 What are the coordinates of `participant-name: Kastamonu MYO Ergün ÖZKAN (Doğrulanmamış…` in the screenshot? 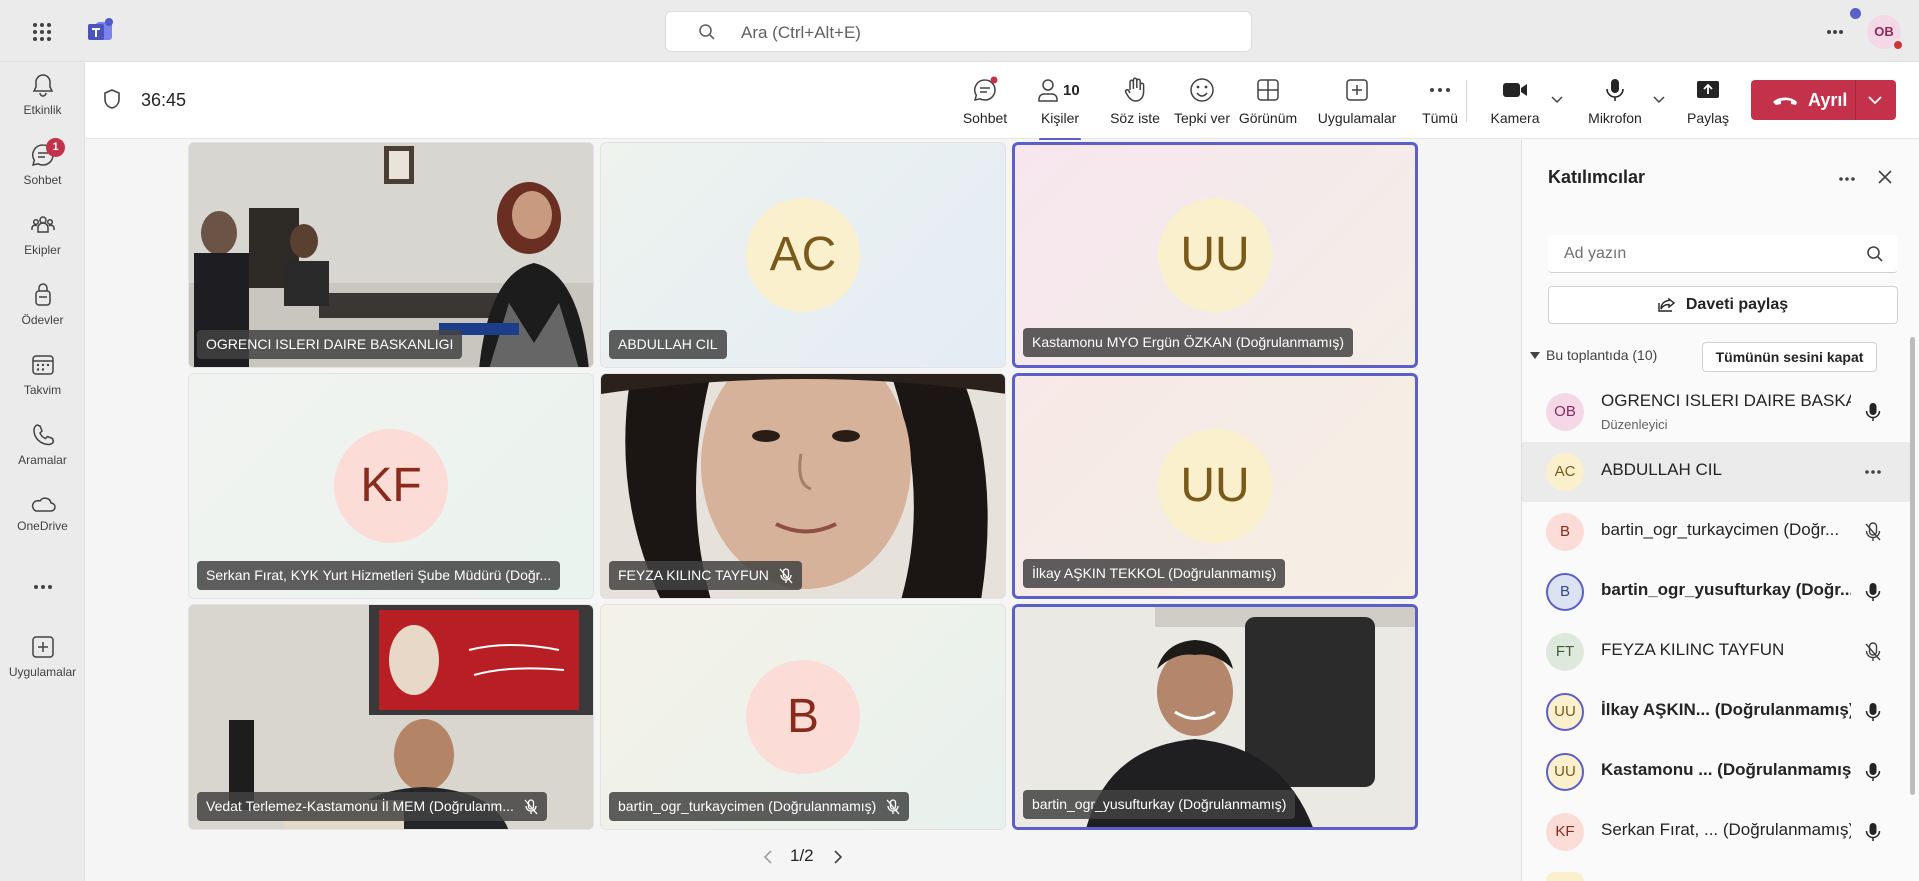 It's located at (1188, 342).